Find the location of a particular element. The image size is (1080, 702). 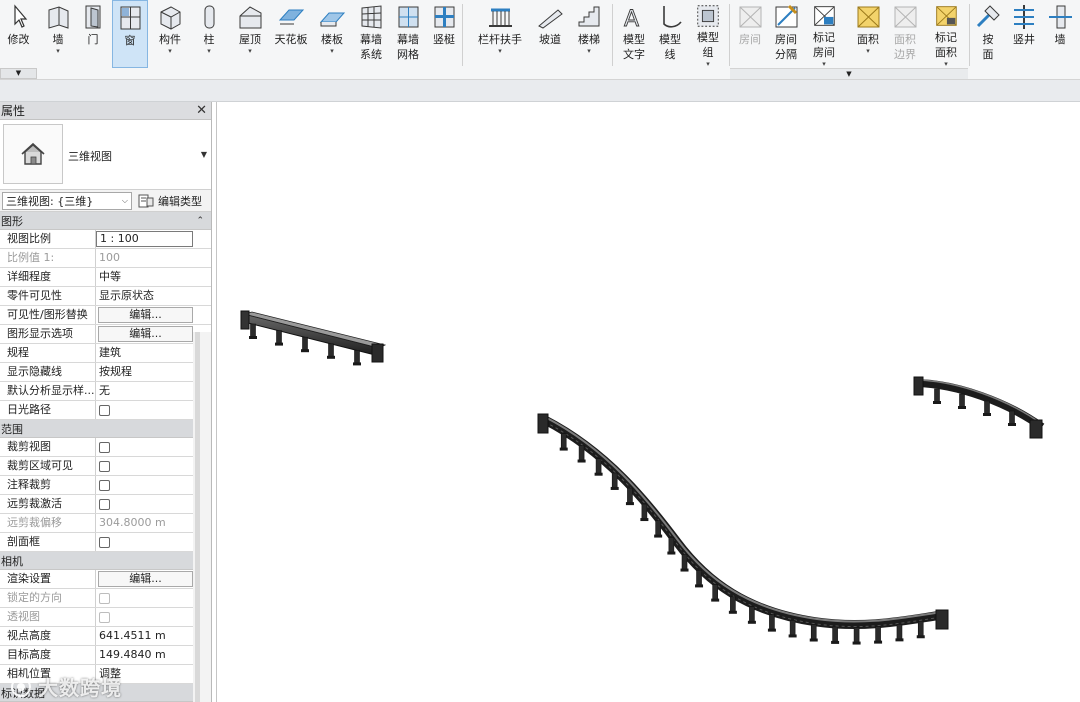

area-boundary-button: 面积 边界 is located at coordinates (905, 34).